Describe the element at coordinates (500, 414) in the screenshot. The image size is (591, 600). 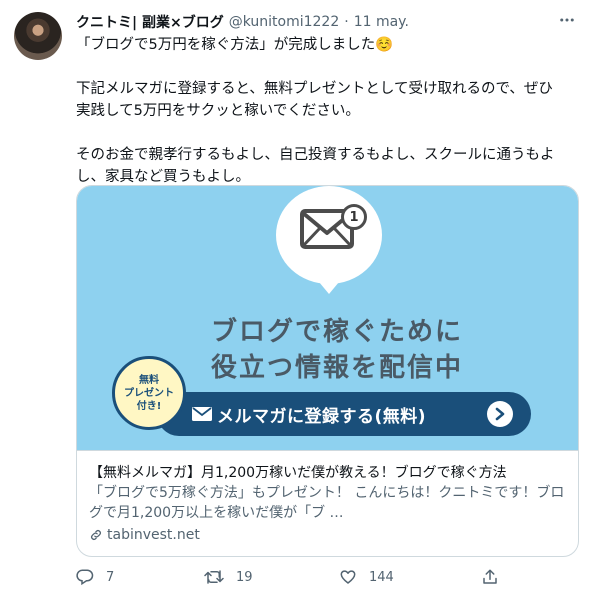
I see `arrow-right-icon` at that location.